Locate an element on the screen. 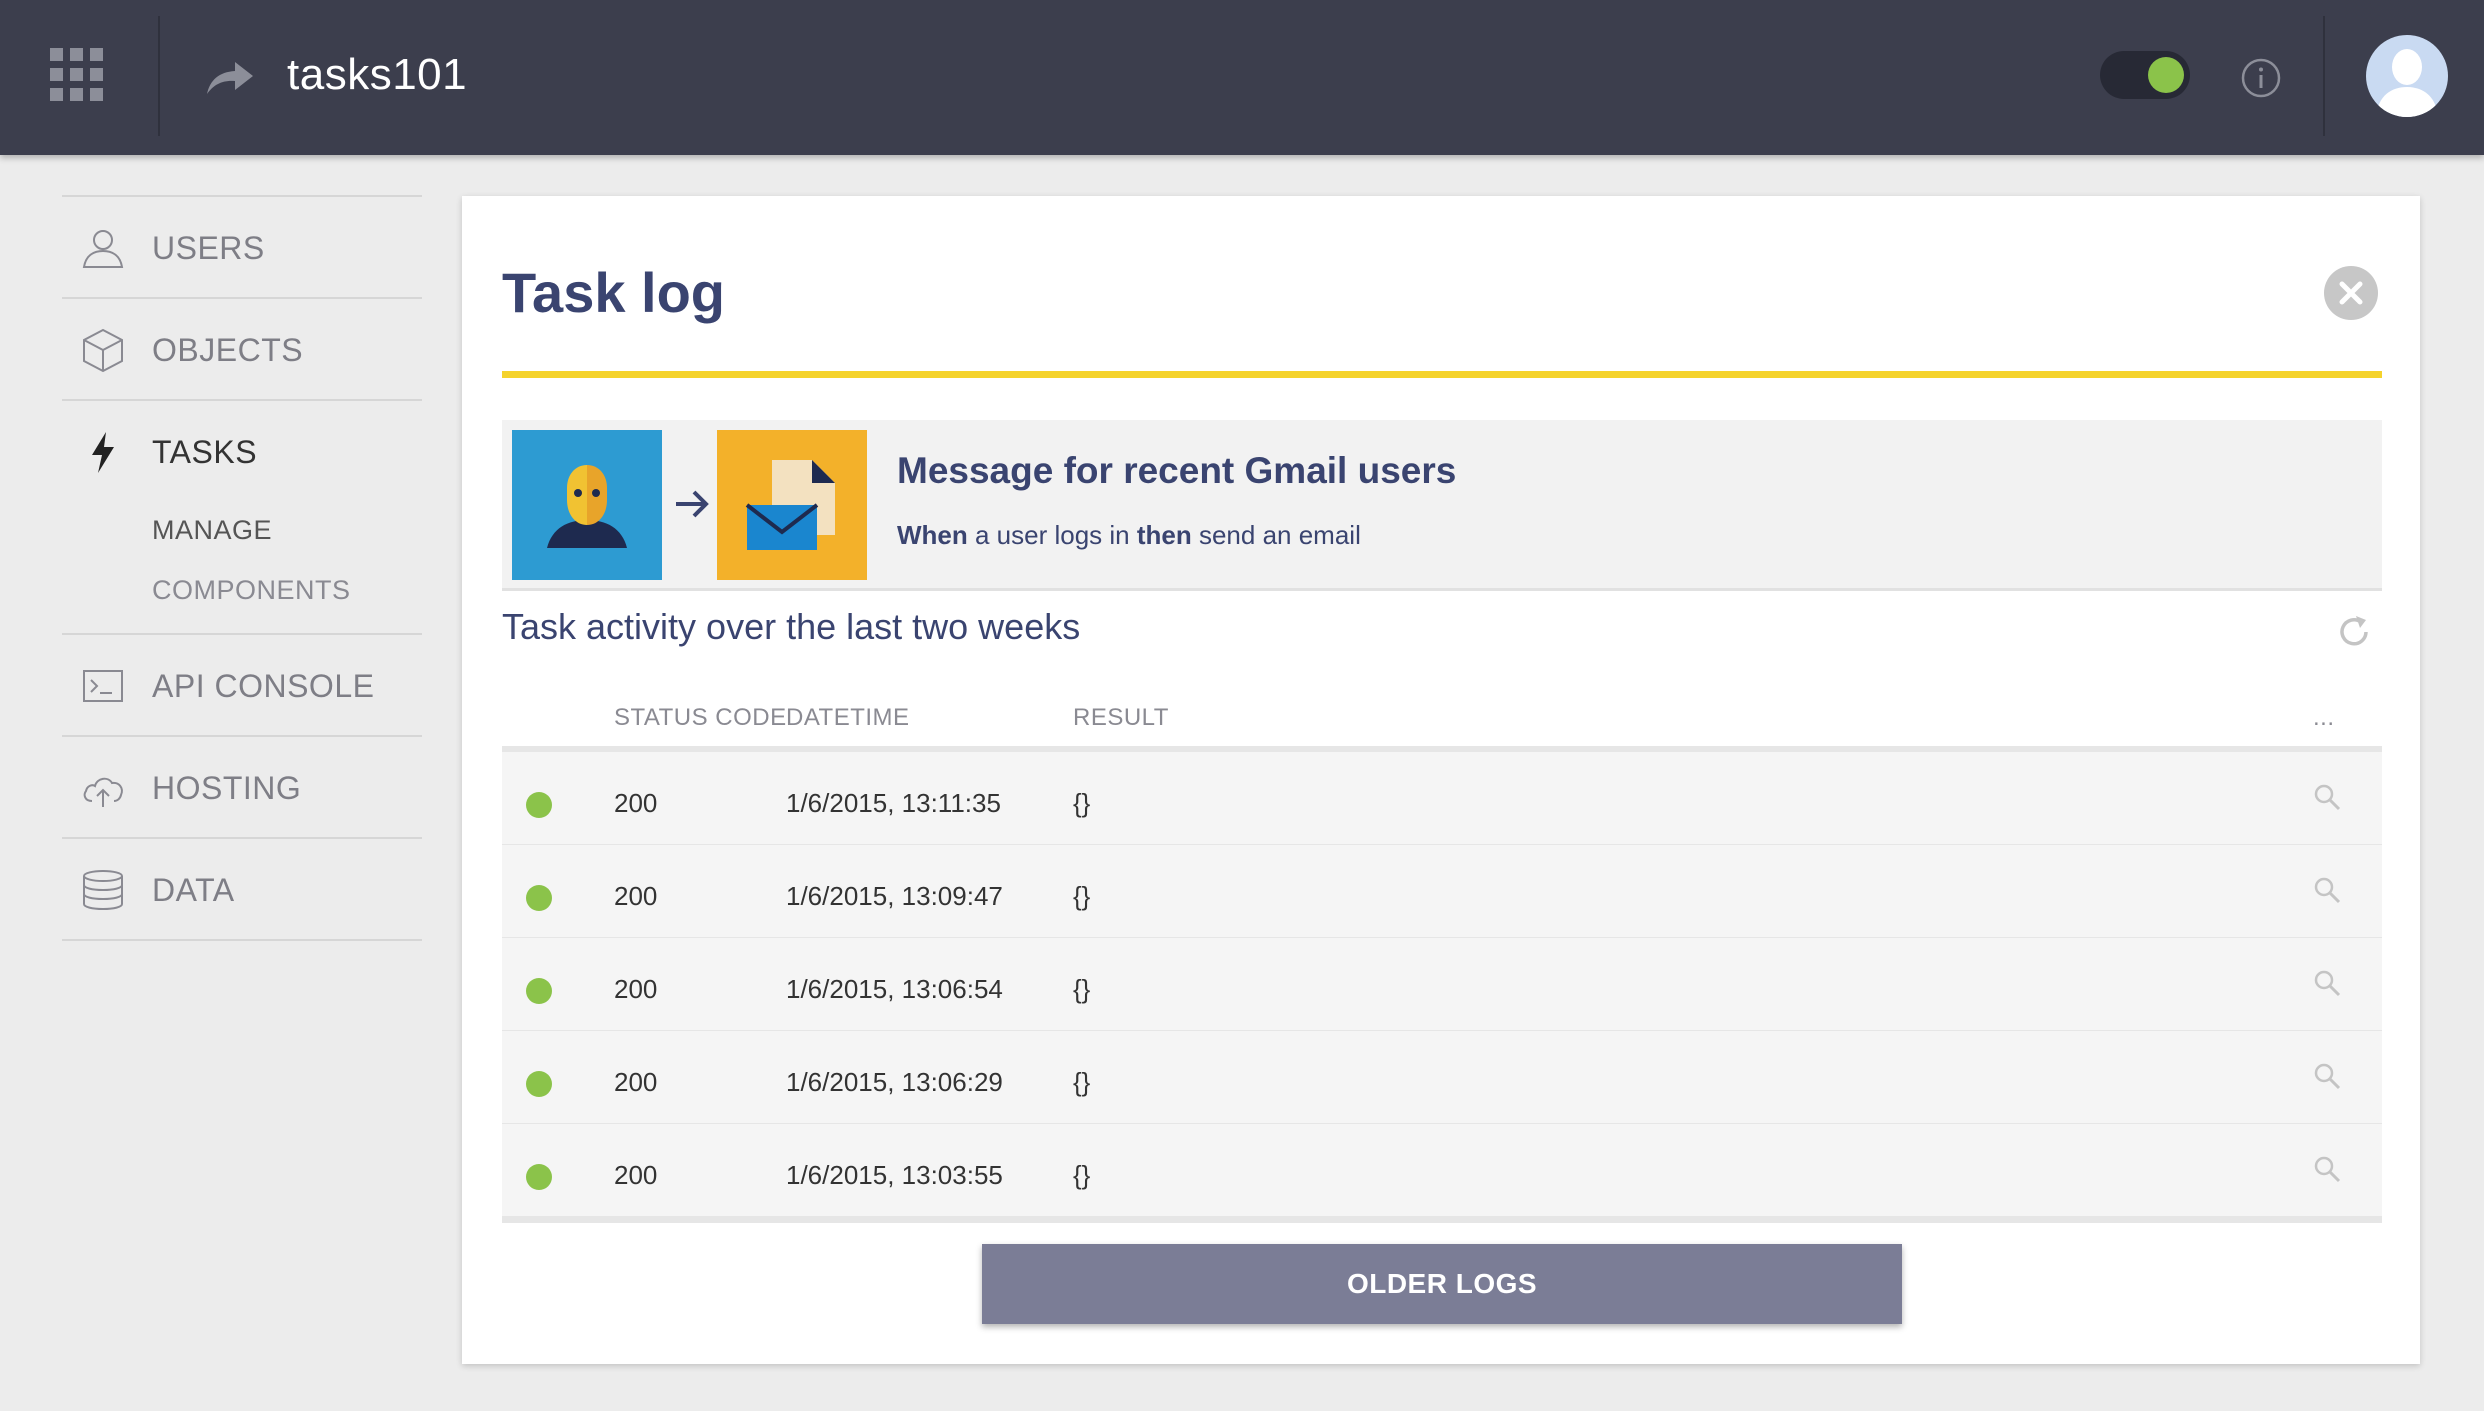 The width and height of the screenshot is (2484, 1411). sidebar-item-label: API CONSOLE is located at coordinates (263, 686).